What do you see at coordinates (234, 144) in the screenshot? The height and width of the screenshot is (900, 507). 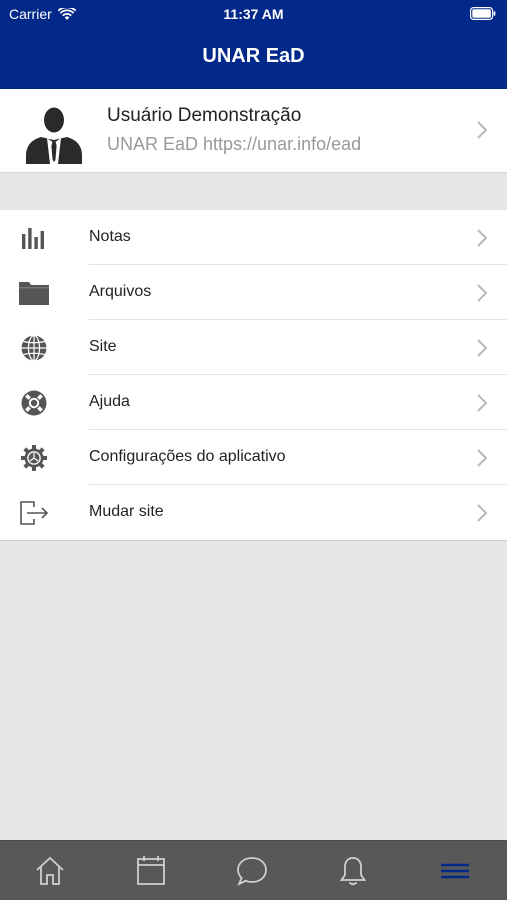 I see `user-site: UNAR EaD https://unar.info/ead` at bounding box center [234, 144].